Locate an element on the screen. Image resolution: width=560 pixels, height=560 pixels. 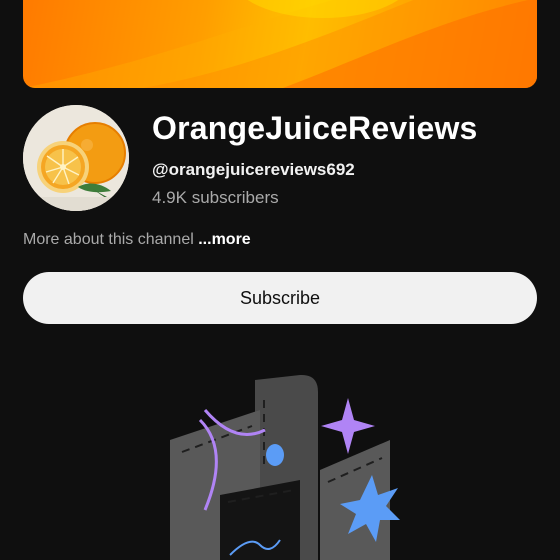
channel-banner is located at coordinates (280, 44).